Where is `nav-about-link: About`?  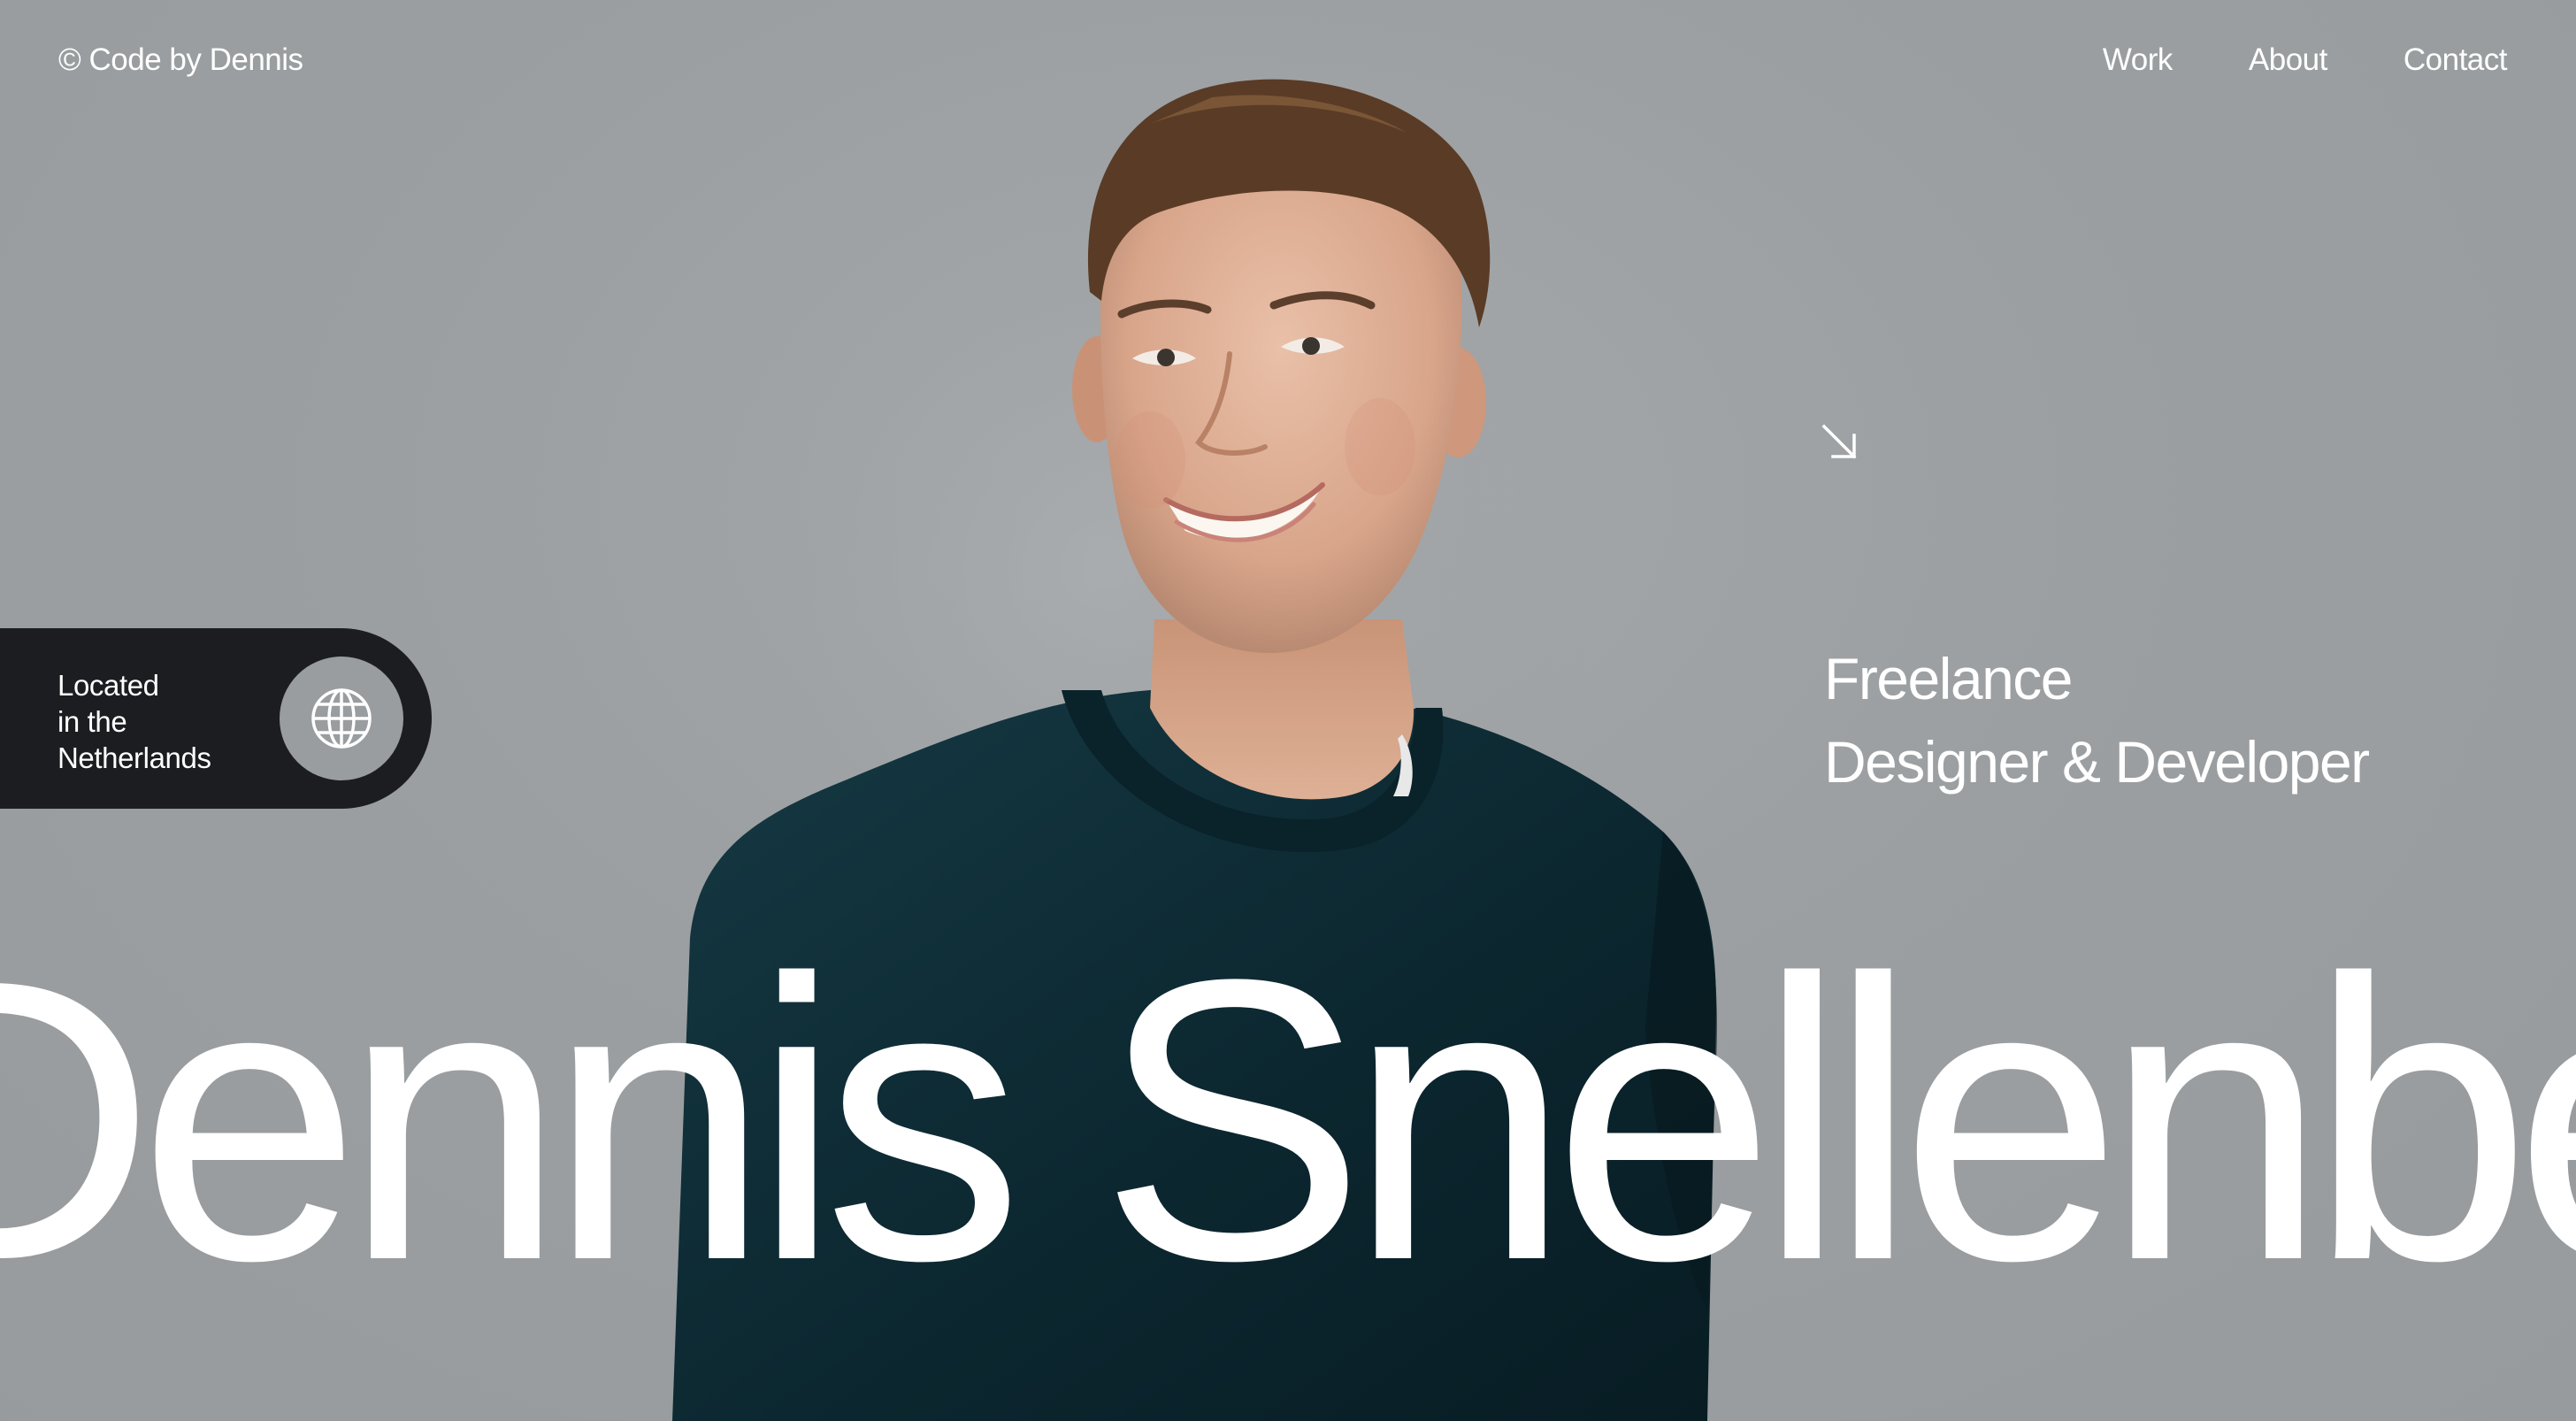 nav-about-link: About is located at coordinates (2288, 60).